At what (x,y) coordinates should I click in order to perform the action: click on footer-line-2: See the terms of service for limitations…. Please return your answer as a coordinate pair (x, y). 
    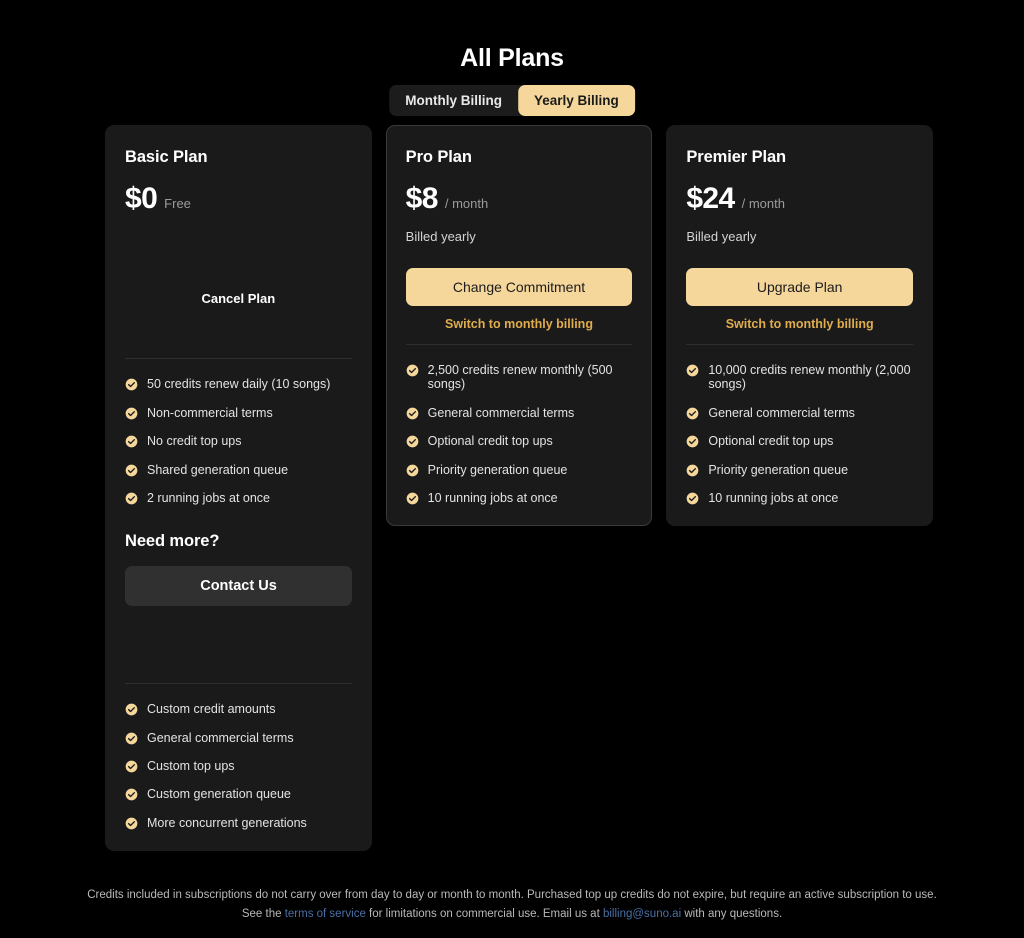
    Looking at the image, I should click on (512, 914).